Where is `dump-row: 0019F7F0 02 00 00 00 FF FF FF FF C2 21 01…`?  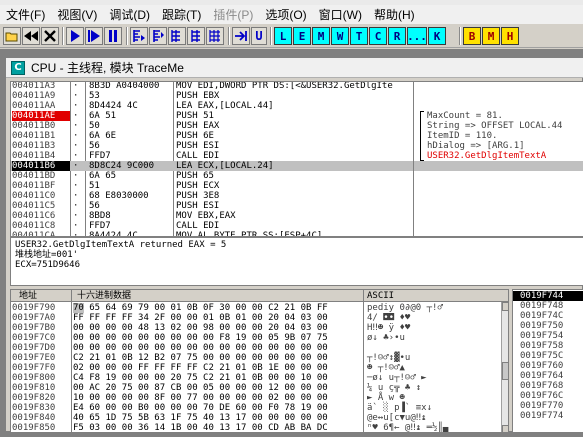
dump-row: 0019F7F0 02 00 00 00 FF FF FF FF C2 21 01… is located at coordinates (256, 368).